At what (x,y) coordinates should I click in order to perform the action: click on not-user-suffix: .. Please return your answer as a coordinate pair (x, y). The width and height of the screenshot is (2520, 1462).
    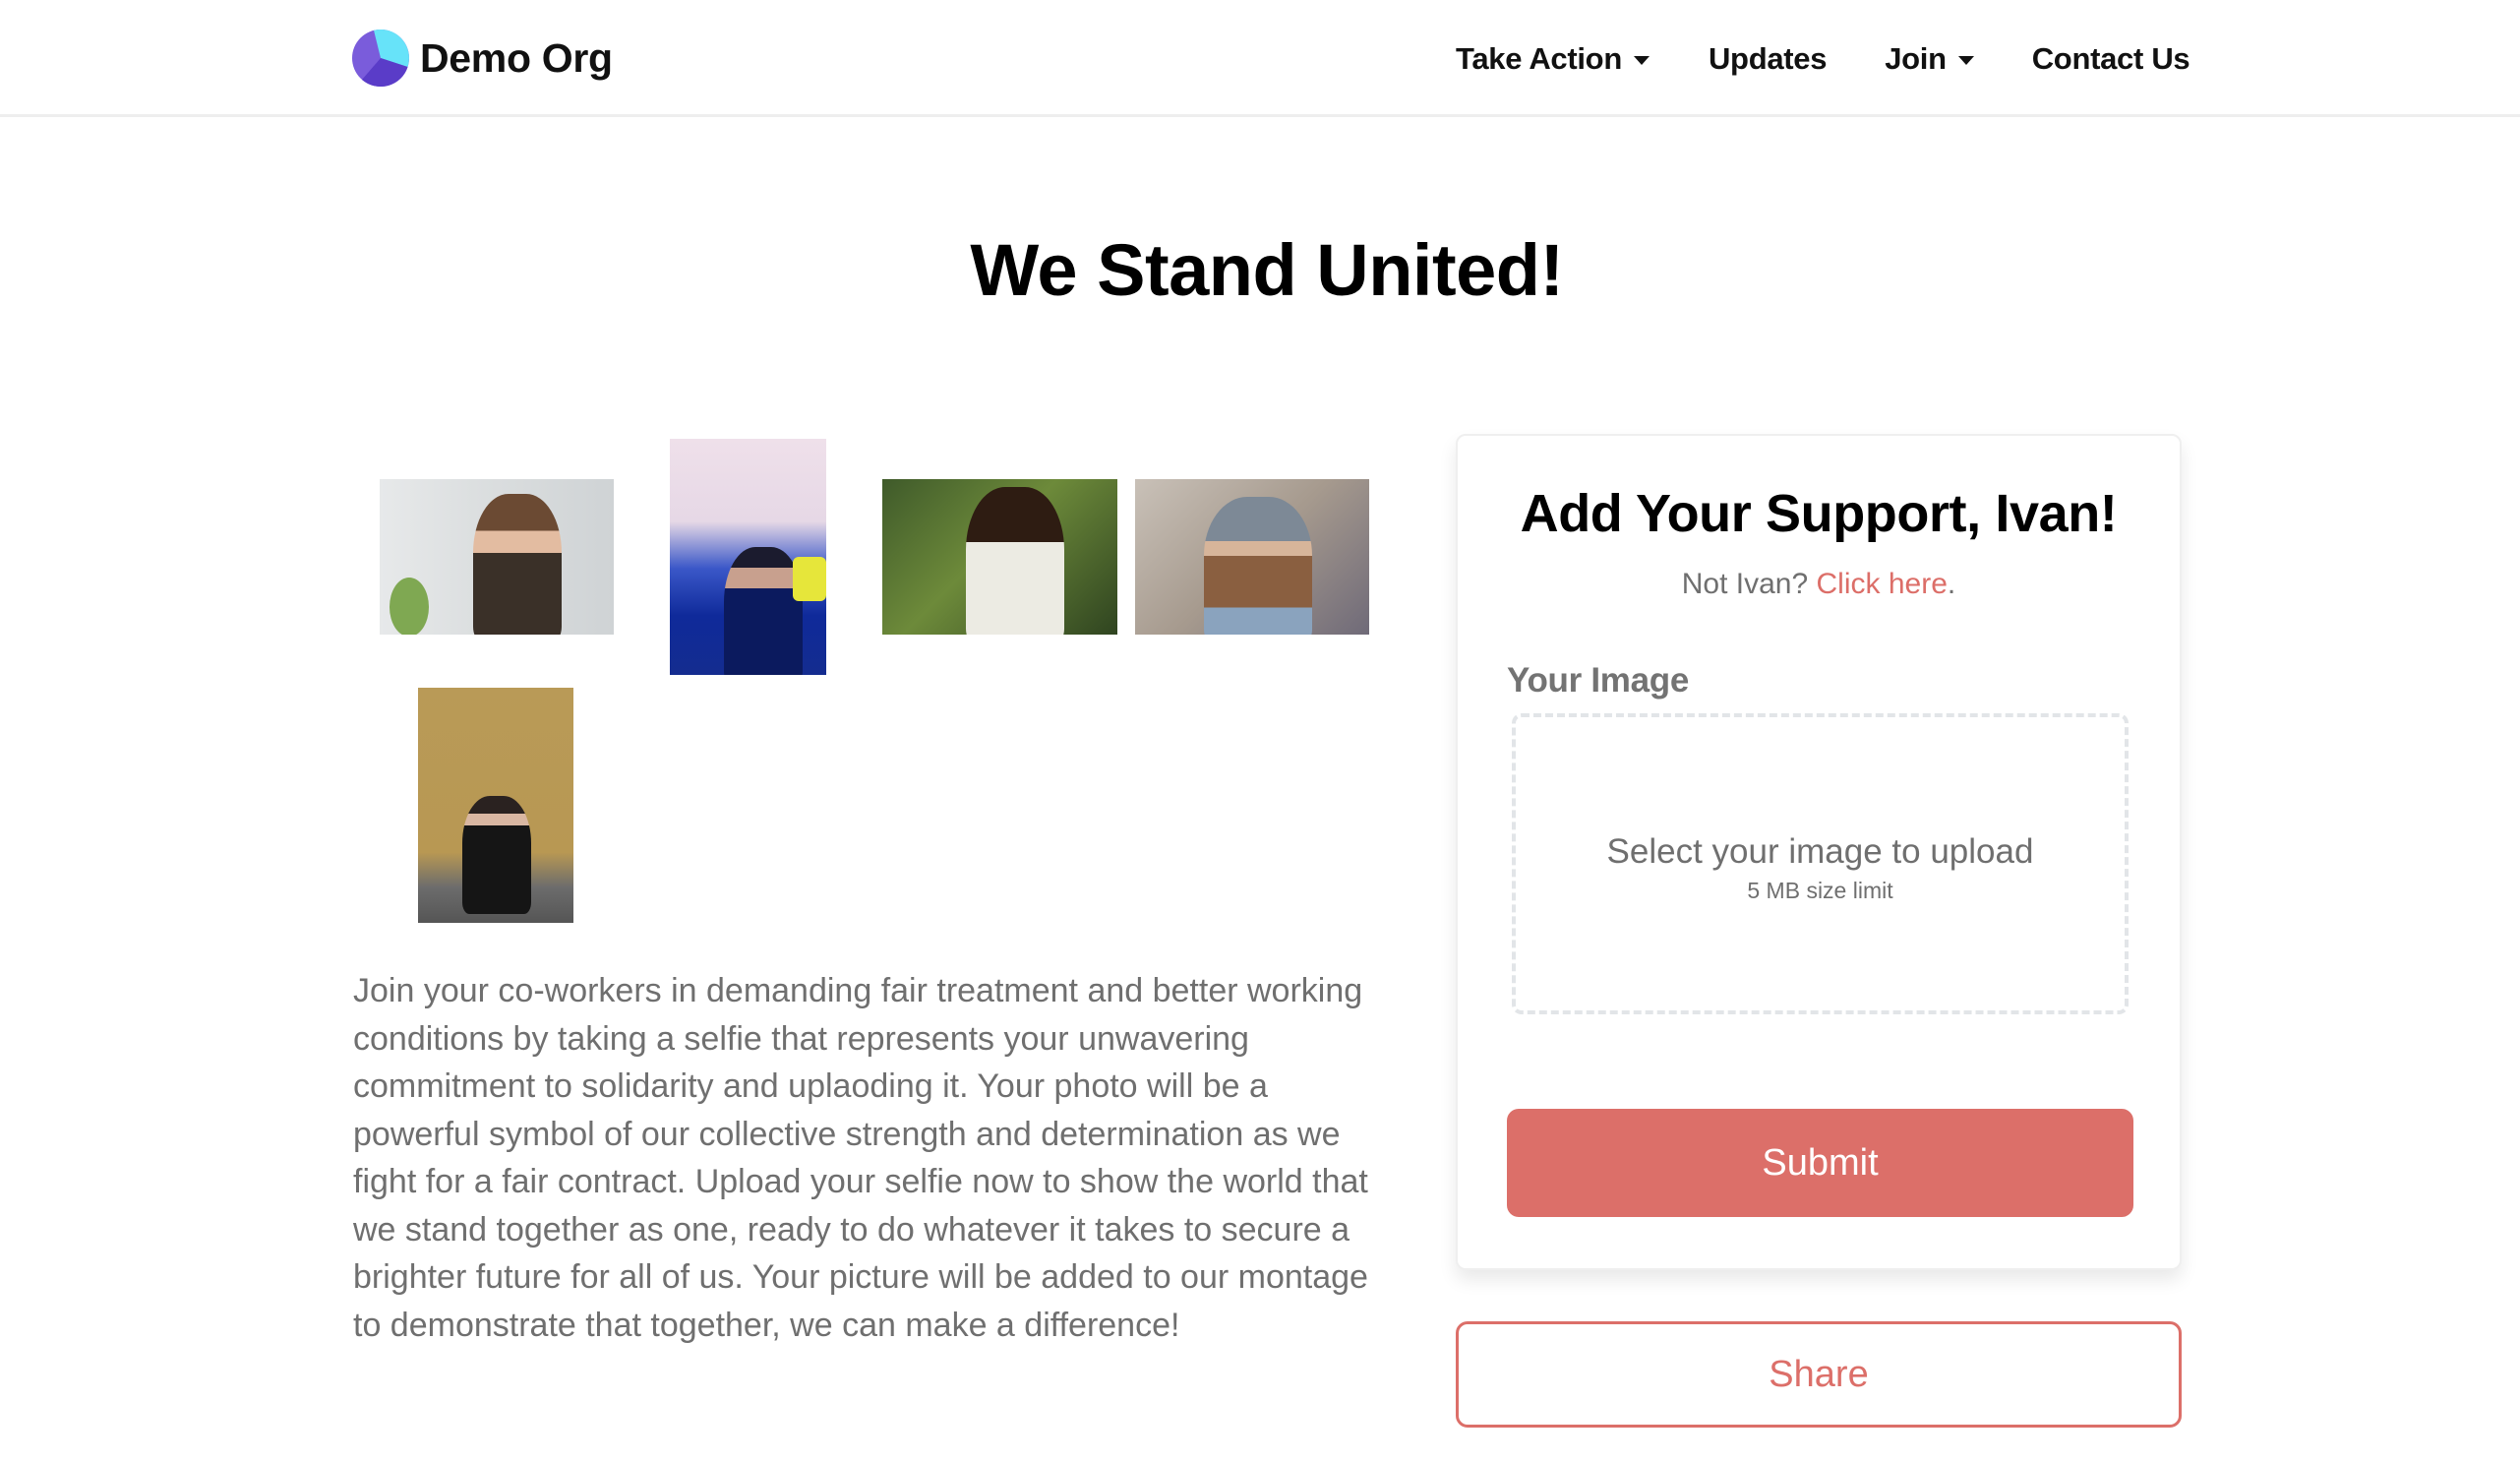
    Looking at the image, I should click on (1951, 584).